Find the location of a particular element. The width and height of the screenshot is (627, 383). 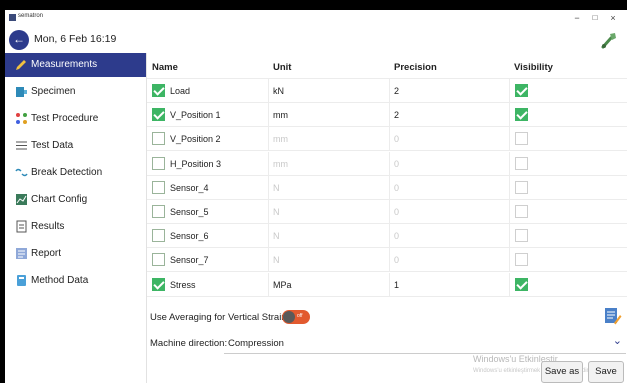

measurement-precision: 1 is located at coordinates (396, 285).